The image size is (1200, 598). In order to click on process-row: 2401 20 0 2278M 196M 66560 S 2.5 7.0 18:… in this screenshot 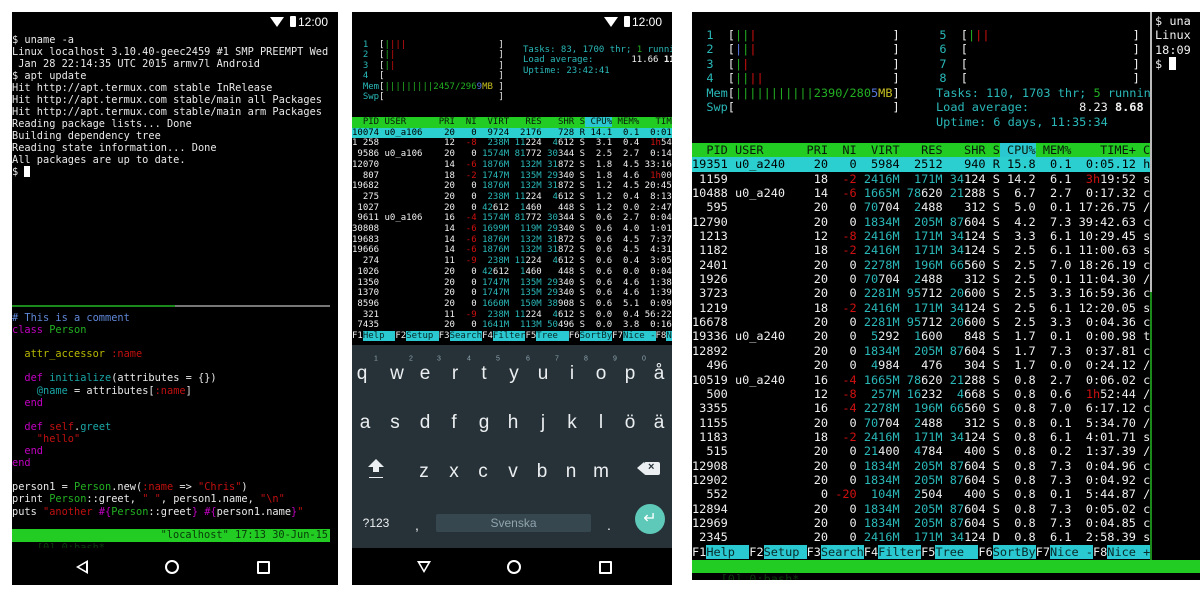, I will do `click(921, 265)`.